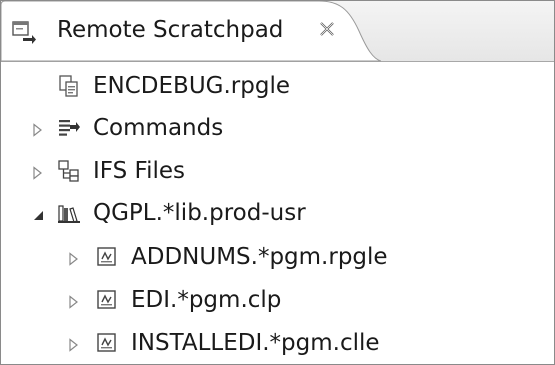 This screenshot has width=555, height=365. What do you see at coordinates (199, 213) in the screenshot?
I see `tree-item-label: QGPL.*lib.prod-usr` at bounding box center [199, 213].